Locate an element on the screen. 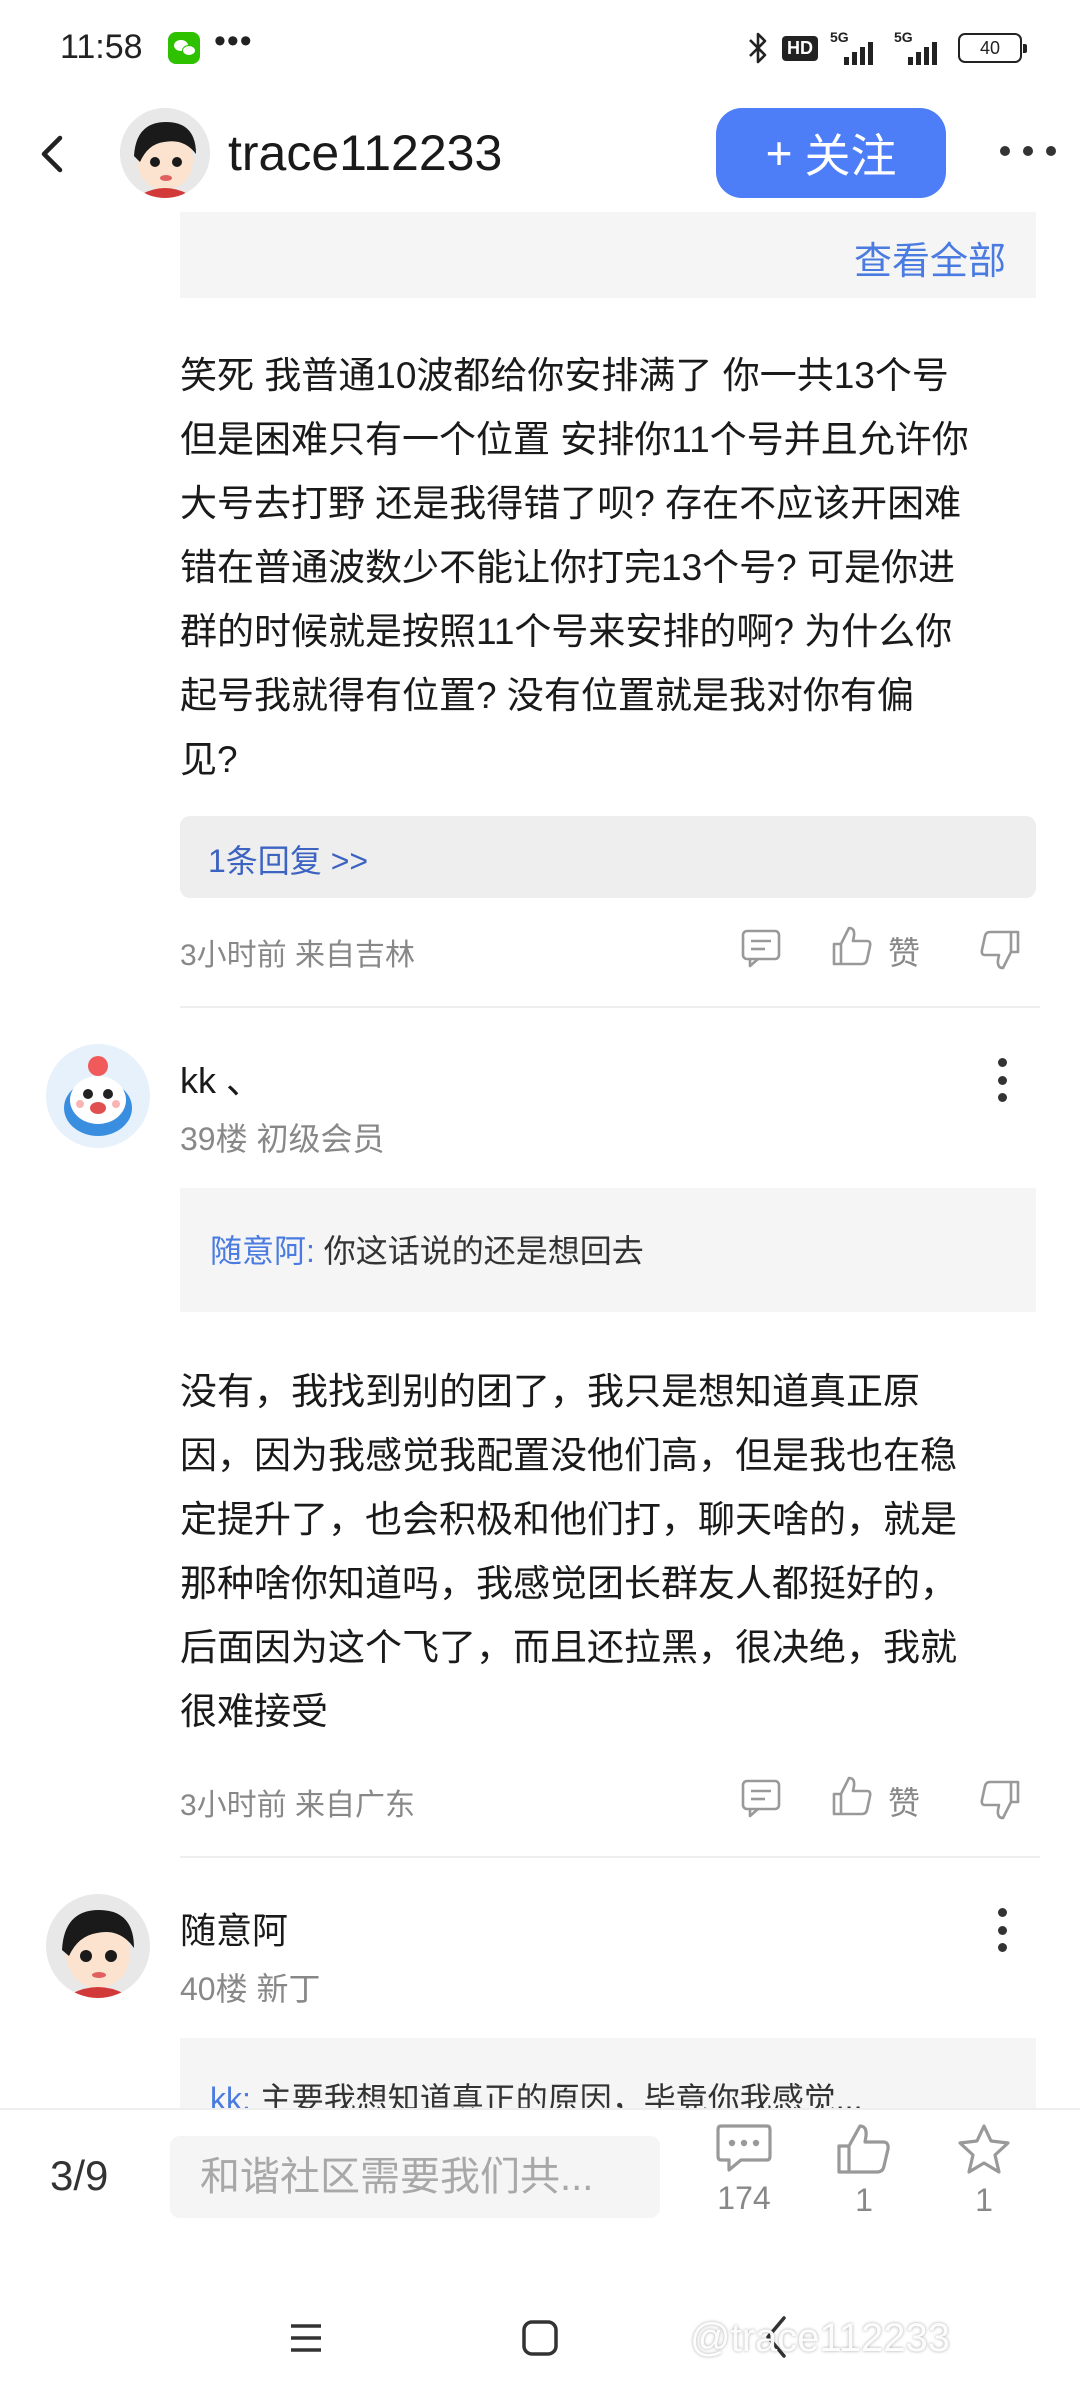  quote-content: 随意阿: 你这话说的还是想回去 is located at coordinates (427, 1249).